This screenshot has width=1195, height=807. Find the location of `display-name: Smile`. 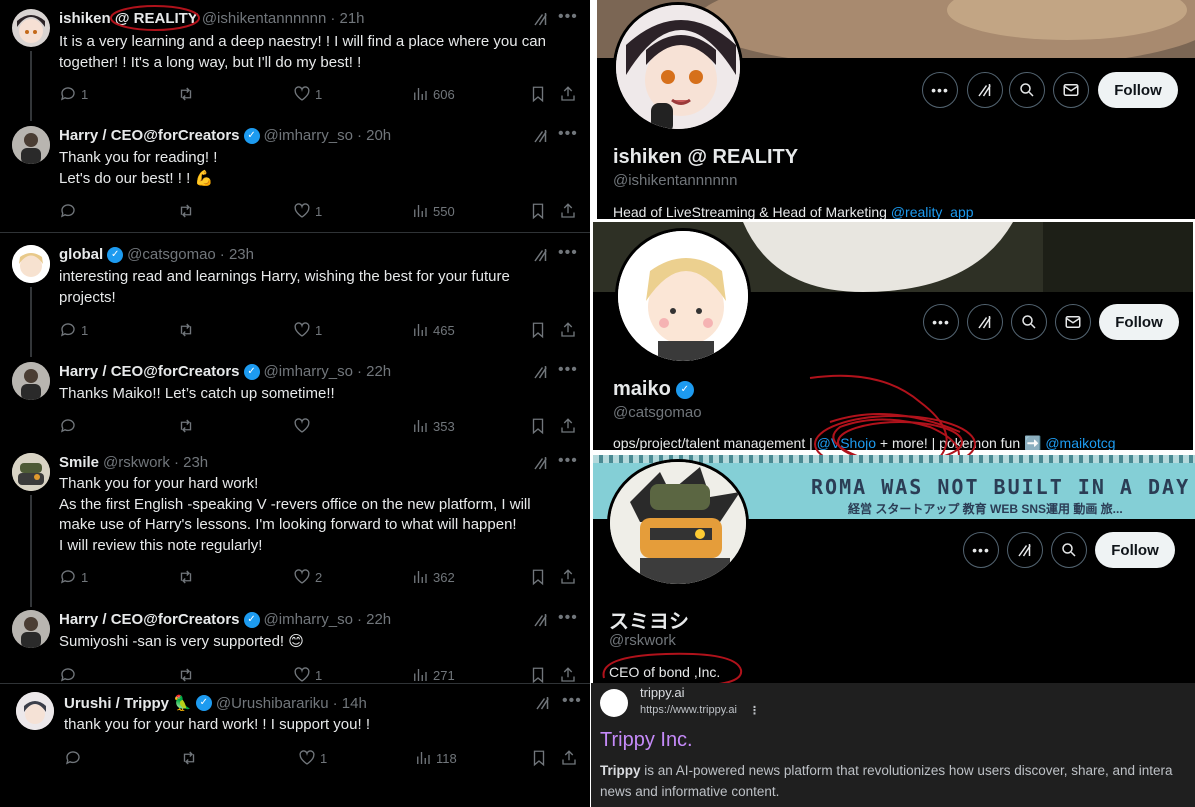

display-name: Smile is located at coordinates (79, 462).